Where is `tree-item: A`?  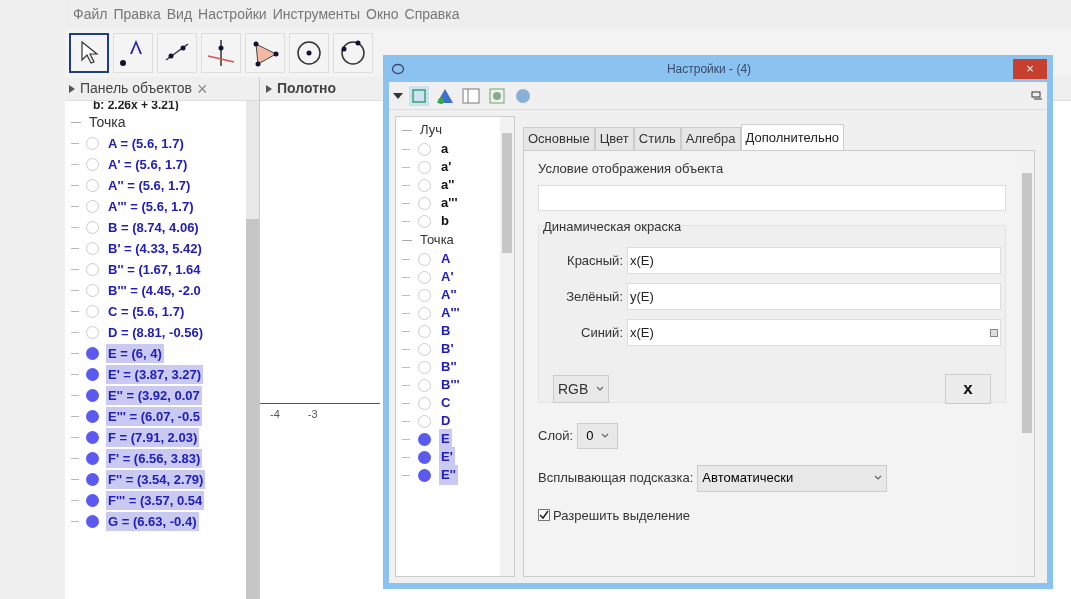 tree-item: A is located at coordinates (446, 259).